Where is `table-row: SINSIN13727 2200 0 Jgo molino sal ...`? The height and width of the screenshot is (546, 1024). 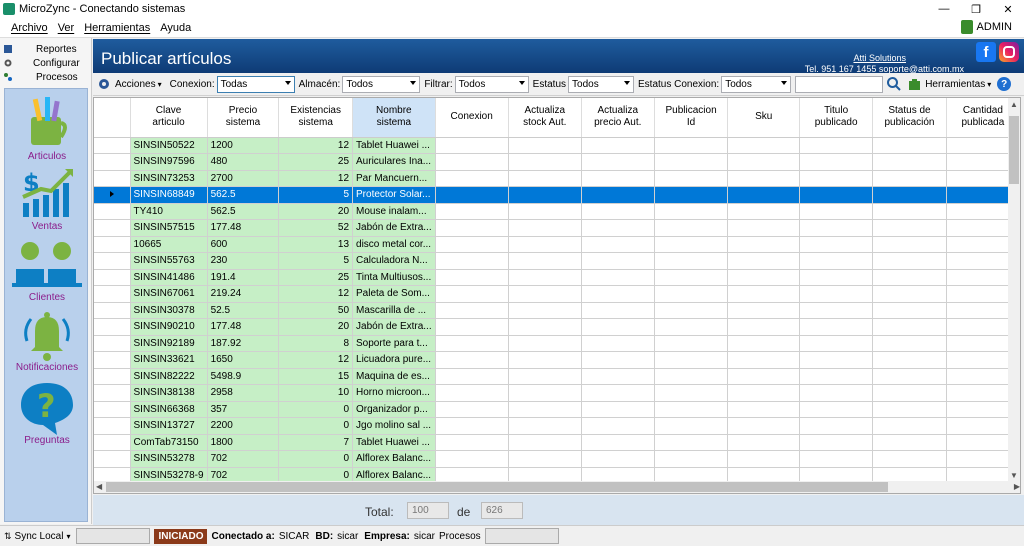
table-row: SINSIN13727 2200 0 Jgo molino sal ... is located at coordinates (557, 426).